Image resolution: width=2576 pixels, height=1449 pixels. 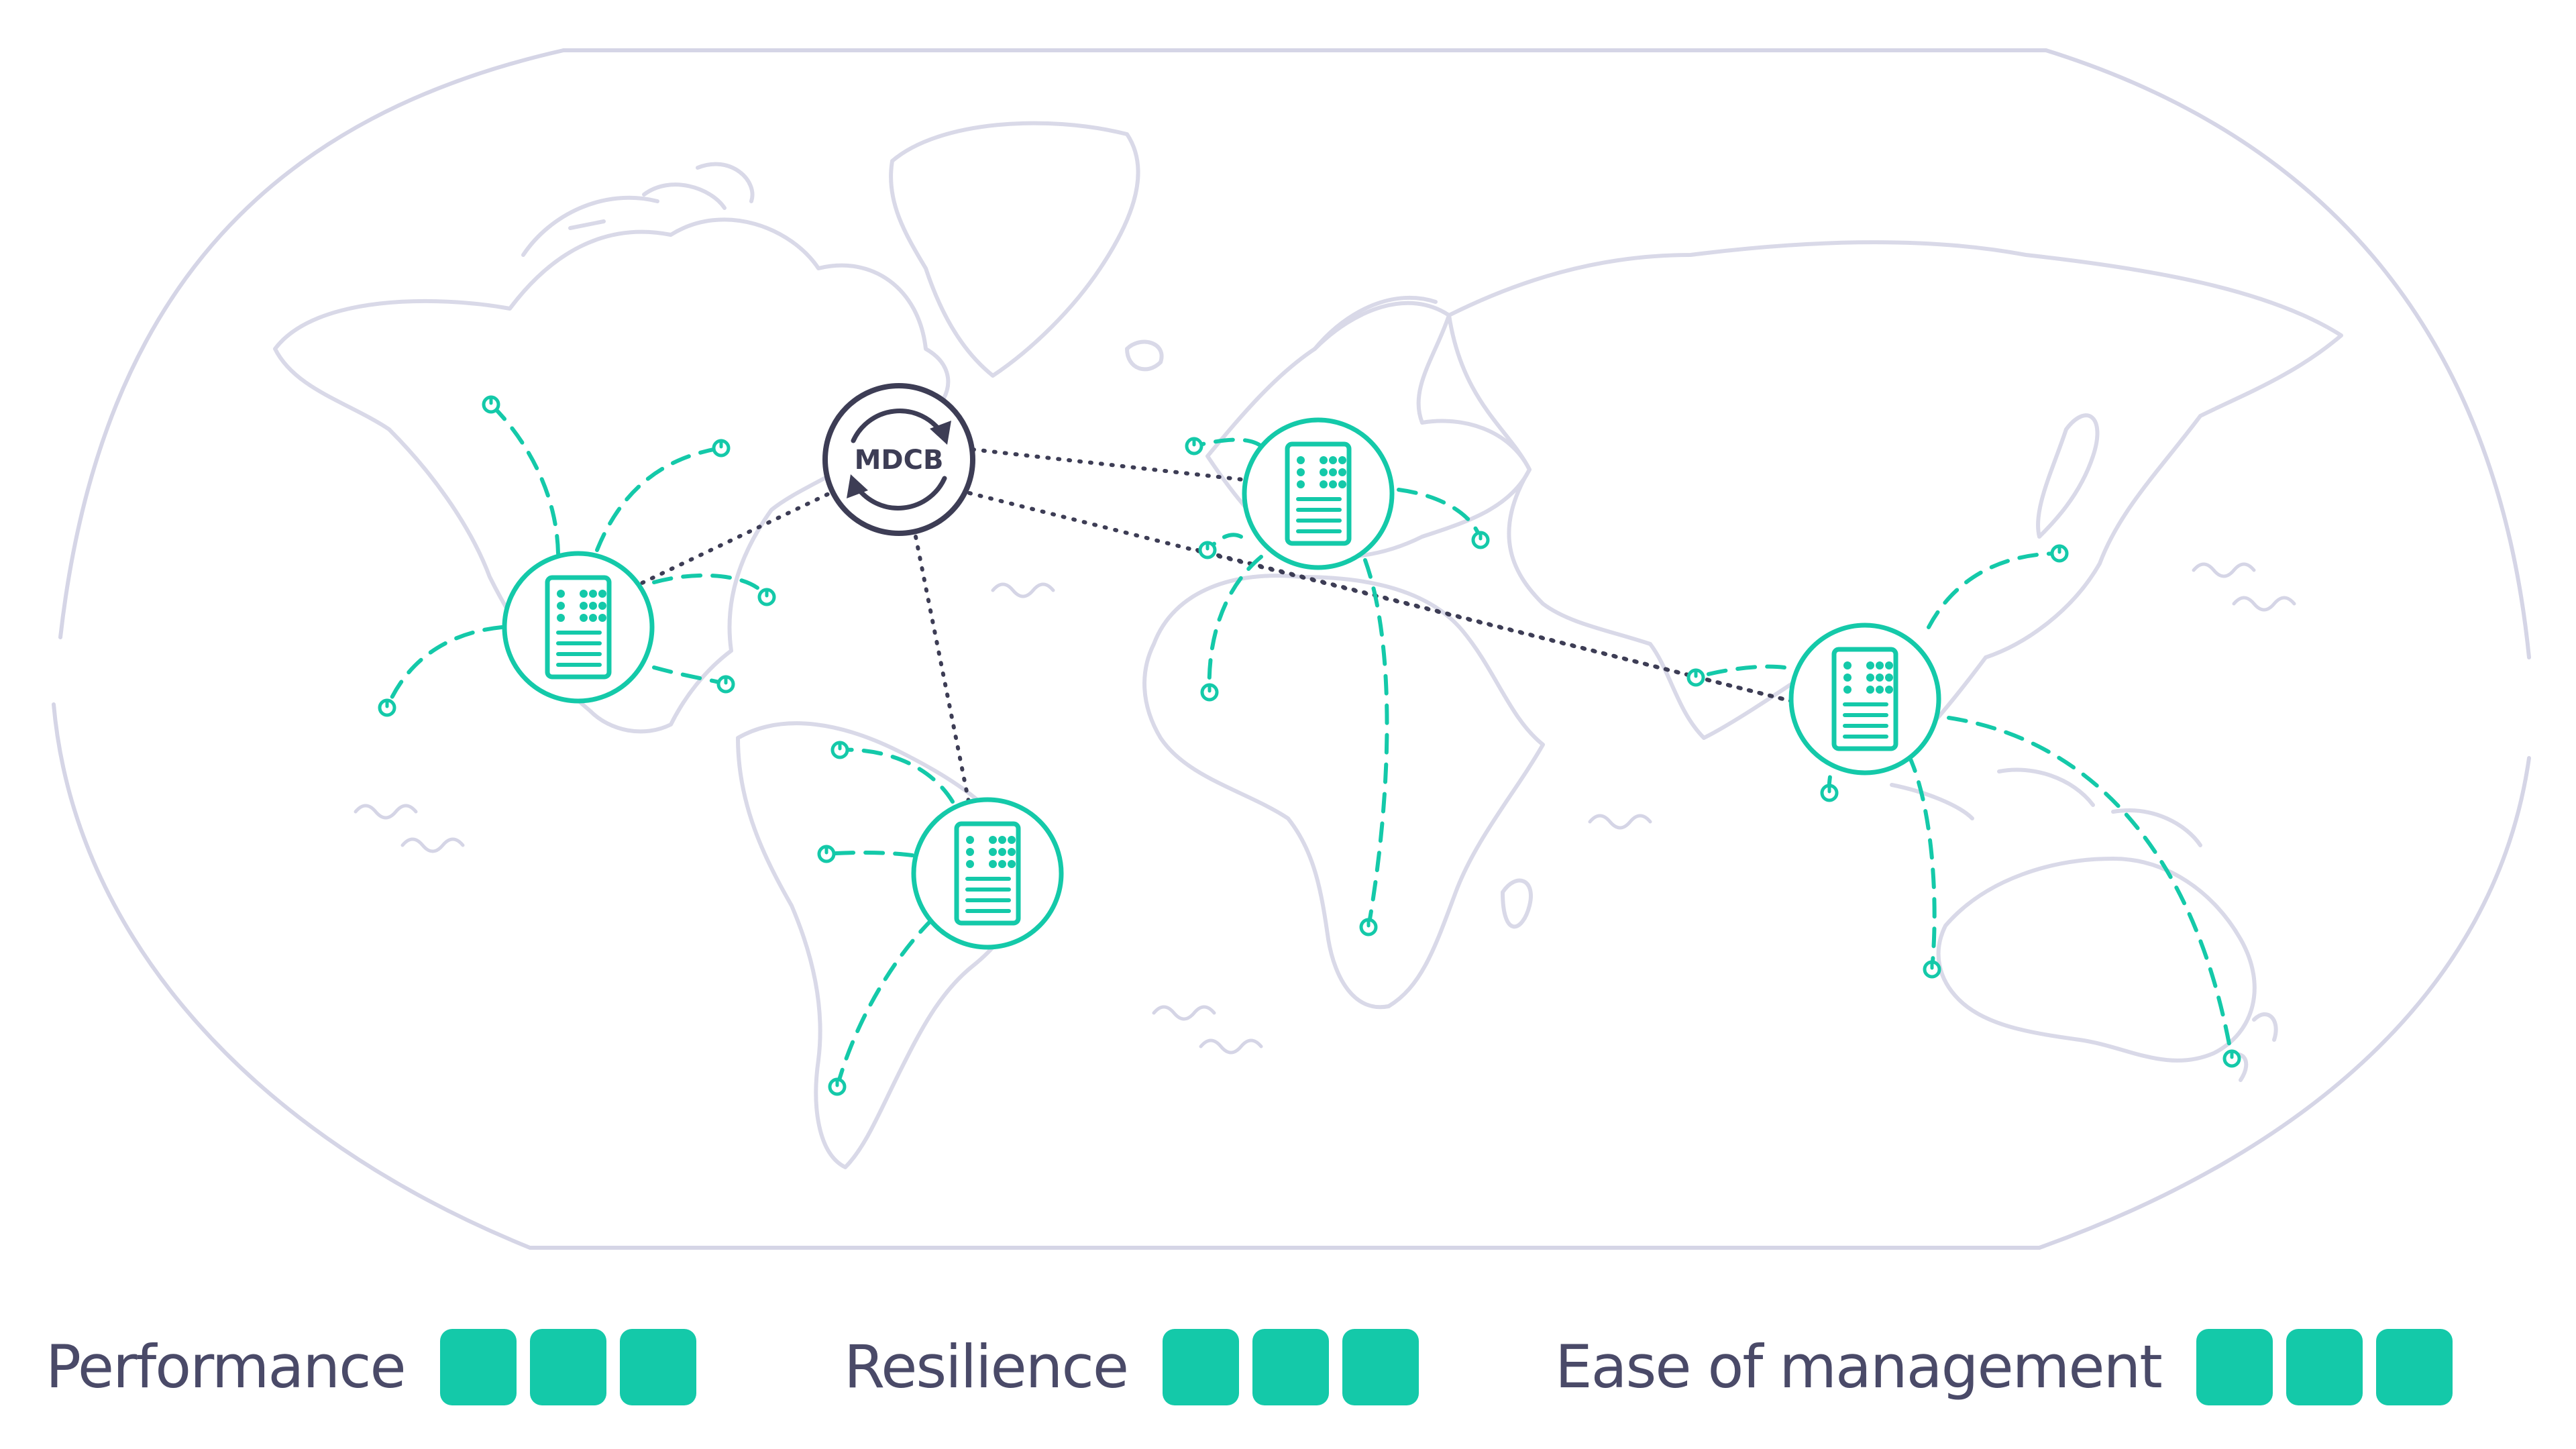 I want to click on metric-ease-of-management: Ease of management, so click(x=2004, y=1367).